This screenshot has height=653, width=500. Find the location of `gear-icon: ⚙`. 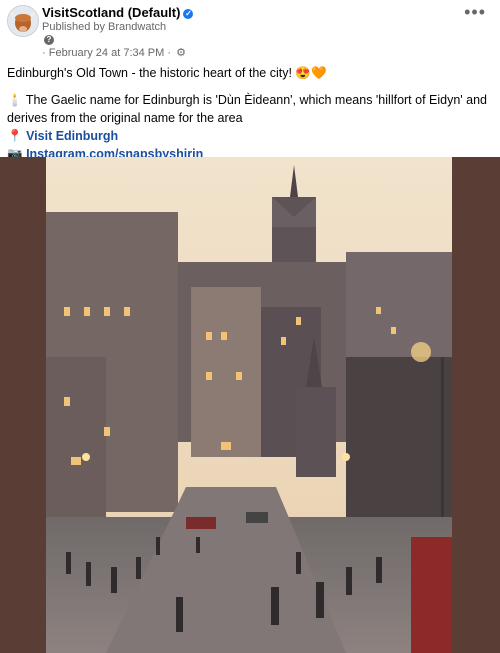

gear-icon: ⚙ is located at coordinates (181, 53).